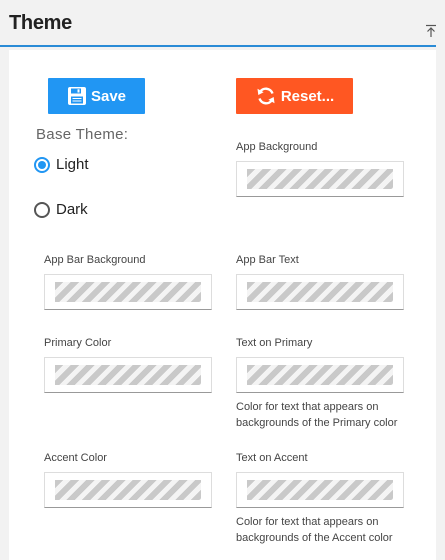 Image resolution: width=445 pixels, height=560 pixels. I want to click on accent-color-label: Accent Color, so click(75, 458).